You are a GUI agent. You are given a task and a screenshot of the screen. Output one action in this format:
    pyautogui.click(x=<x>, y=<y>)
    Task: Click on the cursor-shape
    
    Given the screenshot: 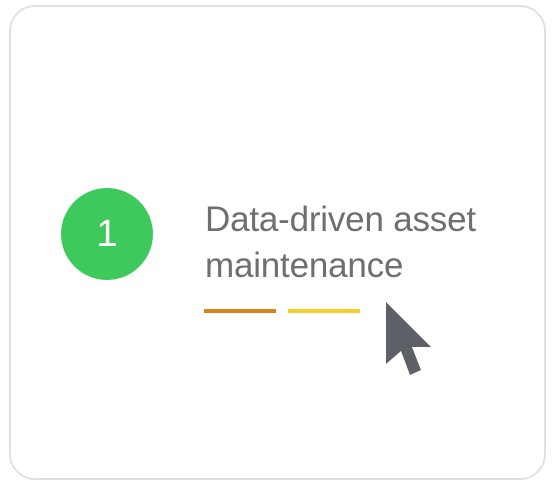 What is the action you would take?
    pyautogui.click(x=408, y=338)
    